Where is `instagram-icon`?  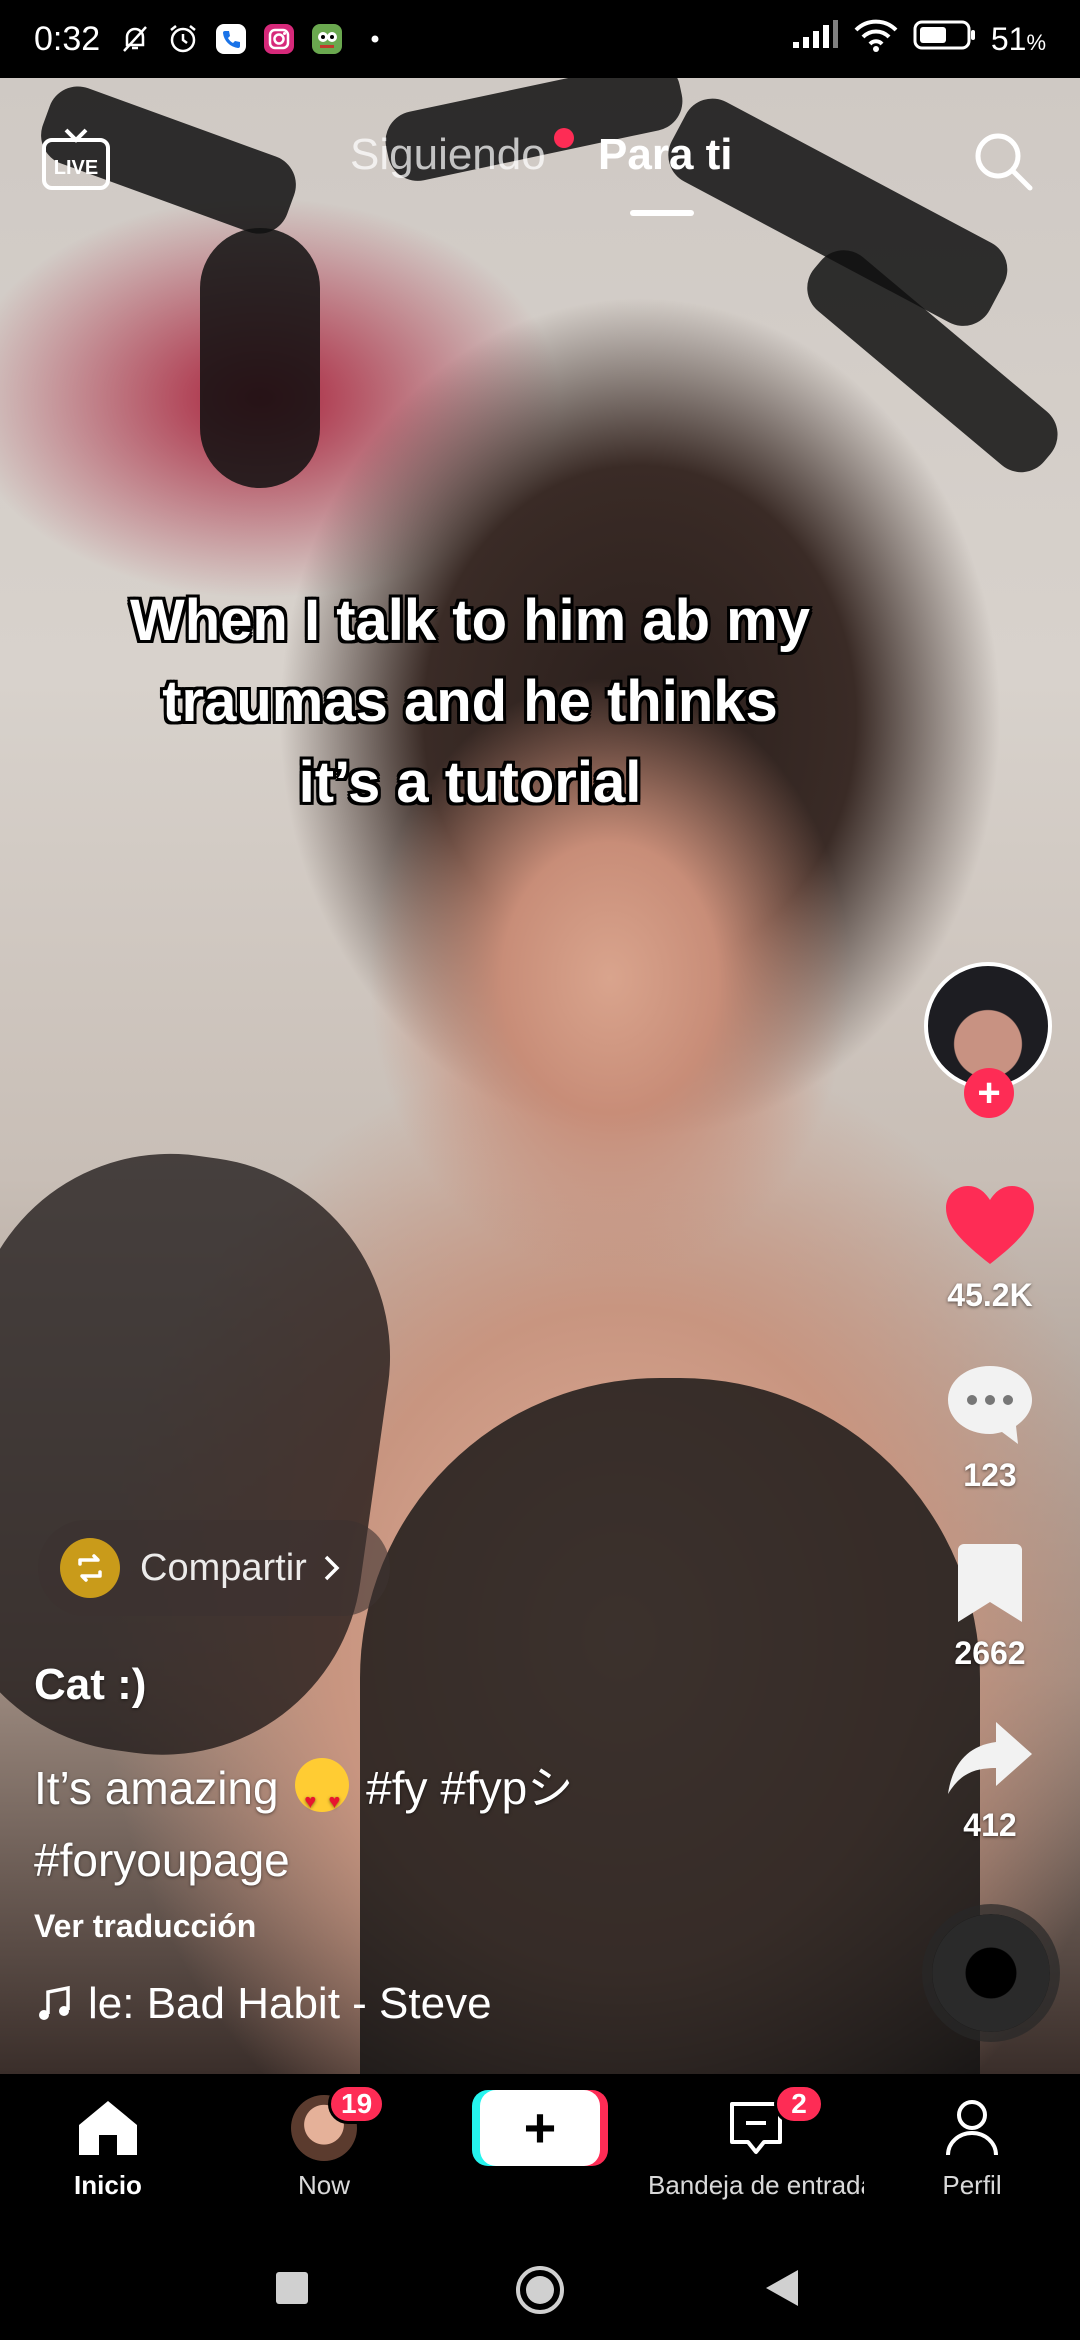 instagram-icon is located at coordinates (279, 39).